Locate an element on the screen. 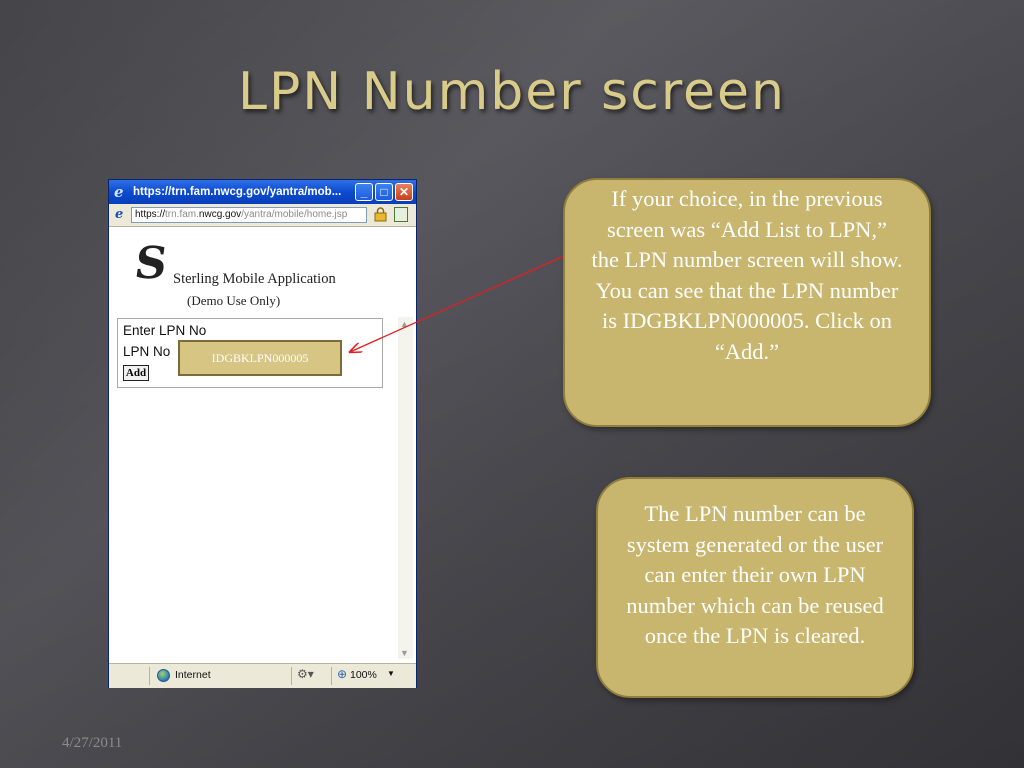 Image resolution: width=1024 pixels, height=768 pixels. ie-logo-icon: e is located at coordinates (119, 192).